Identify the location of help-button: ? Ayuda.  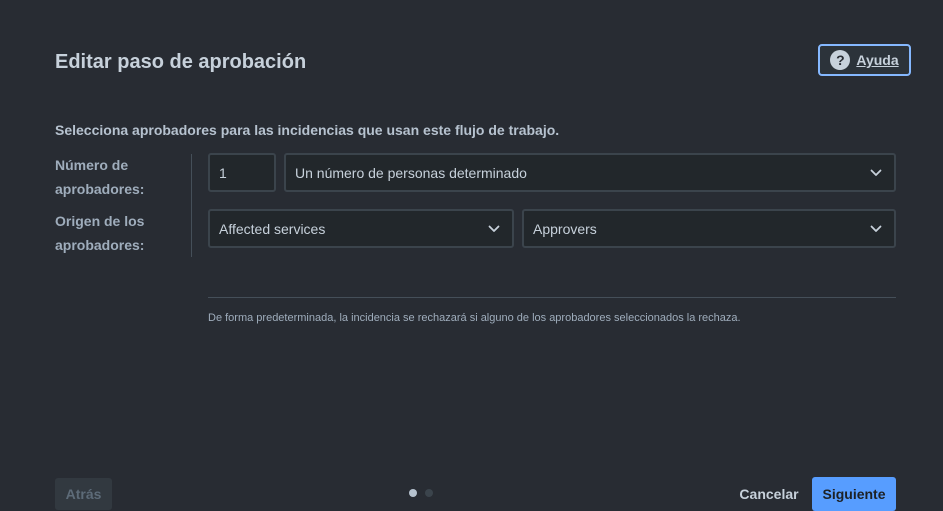
(864, 60).